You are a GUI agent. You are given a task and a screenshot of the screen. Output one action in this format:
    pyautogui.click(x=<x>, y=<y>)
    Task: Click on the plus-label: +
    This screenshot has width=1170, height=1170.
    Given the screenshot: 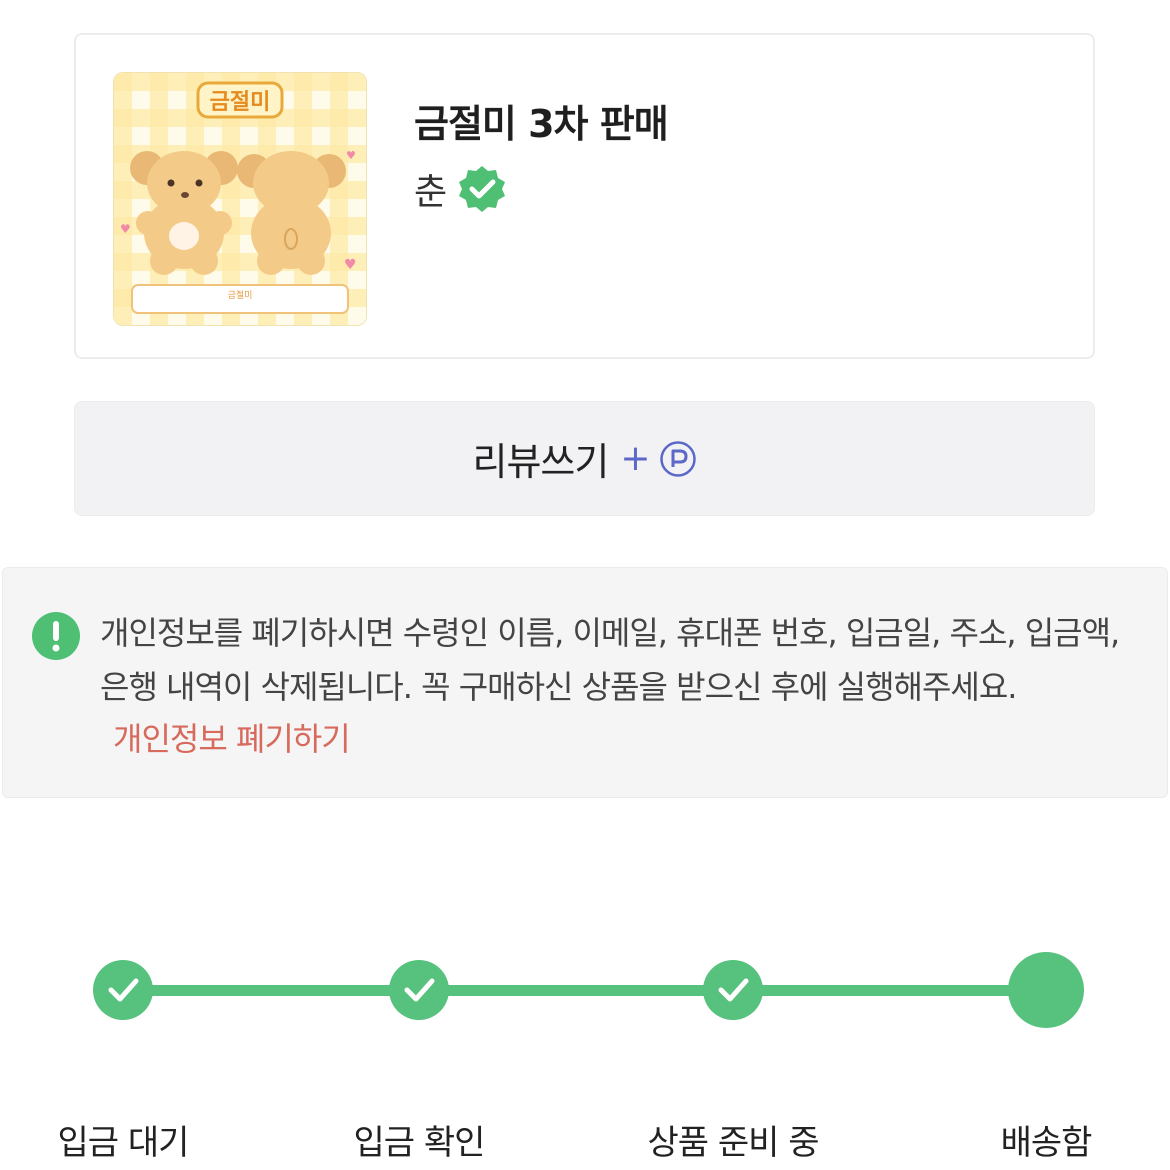 What is the action you would take?
    pyautogui.click(x=635, y=458)
    